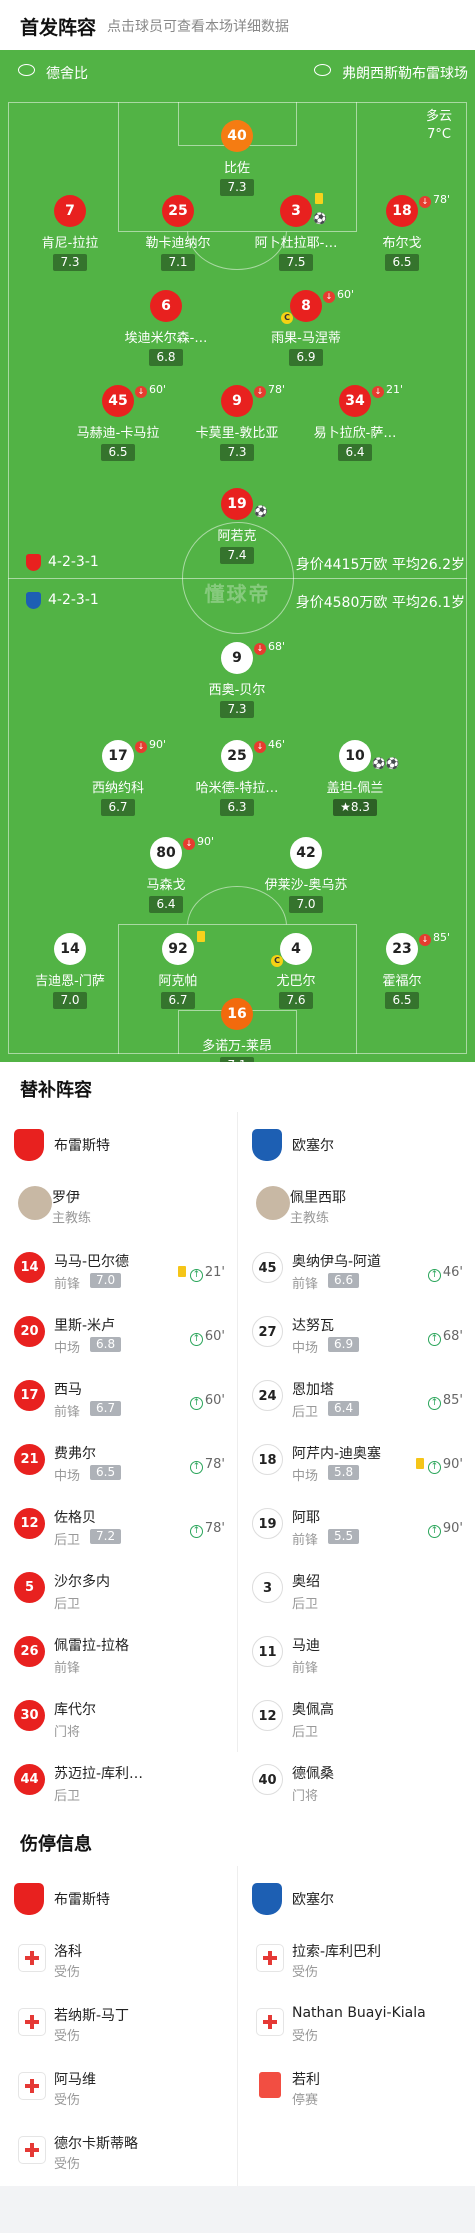  Describe the element at coordinates (359, 2013) in the screenshot. I see `injury-player-name: Nathan Buayi-Kiala` at that location.